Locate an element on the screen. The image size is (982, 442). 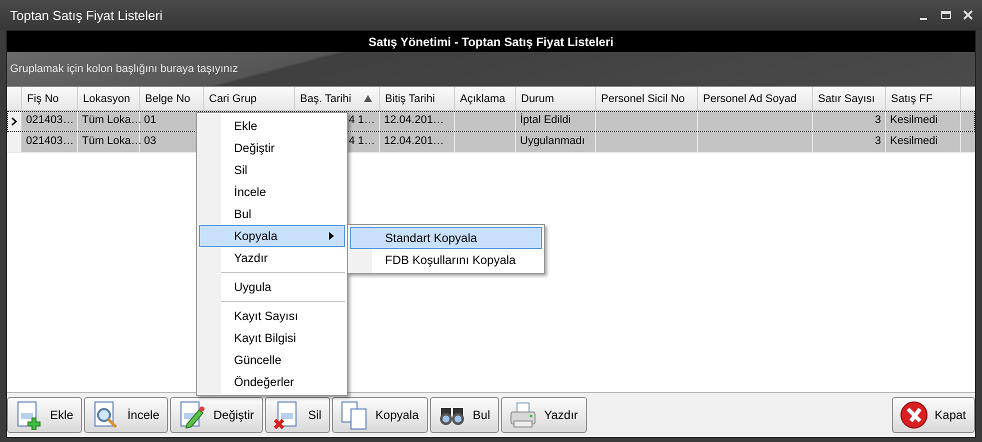
menu-item: İncele is located at coordinates (272, 192).